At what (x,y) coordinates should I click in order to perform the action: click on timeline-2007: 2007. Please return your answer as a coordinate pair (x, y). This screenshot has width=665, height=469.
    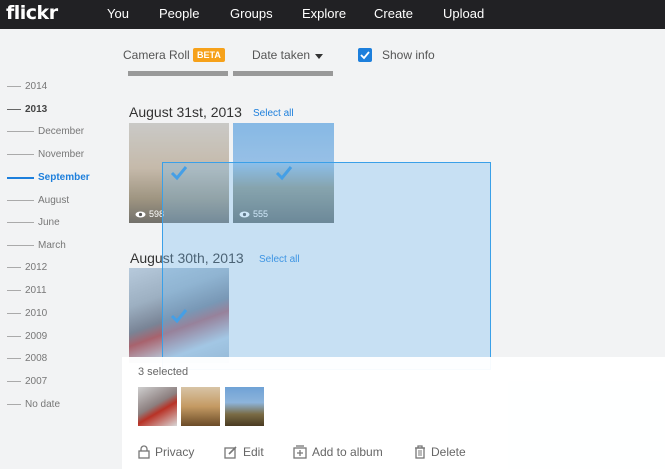
    Looking at the image, I should click on (27, 383).